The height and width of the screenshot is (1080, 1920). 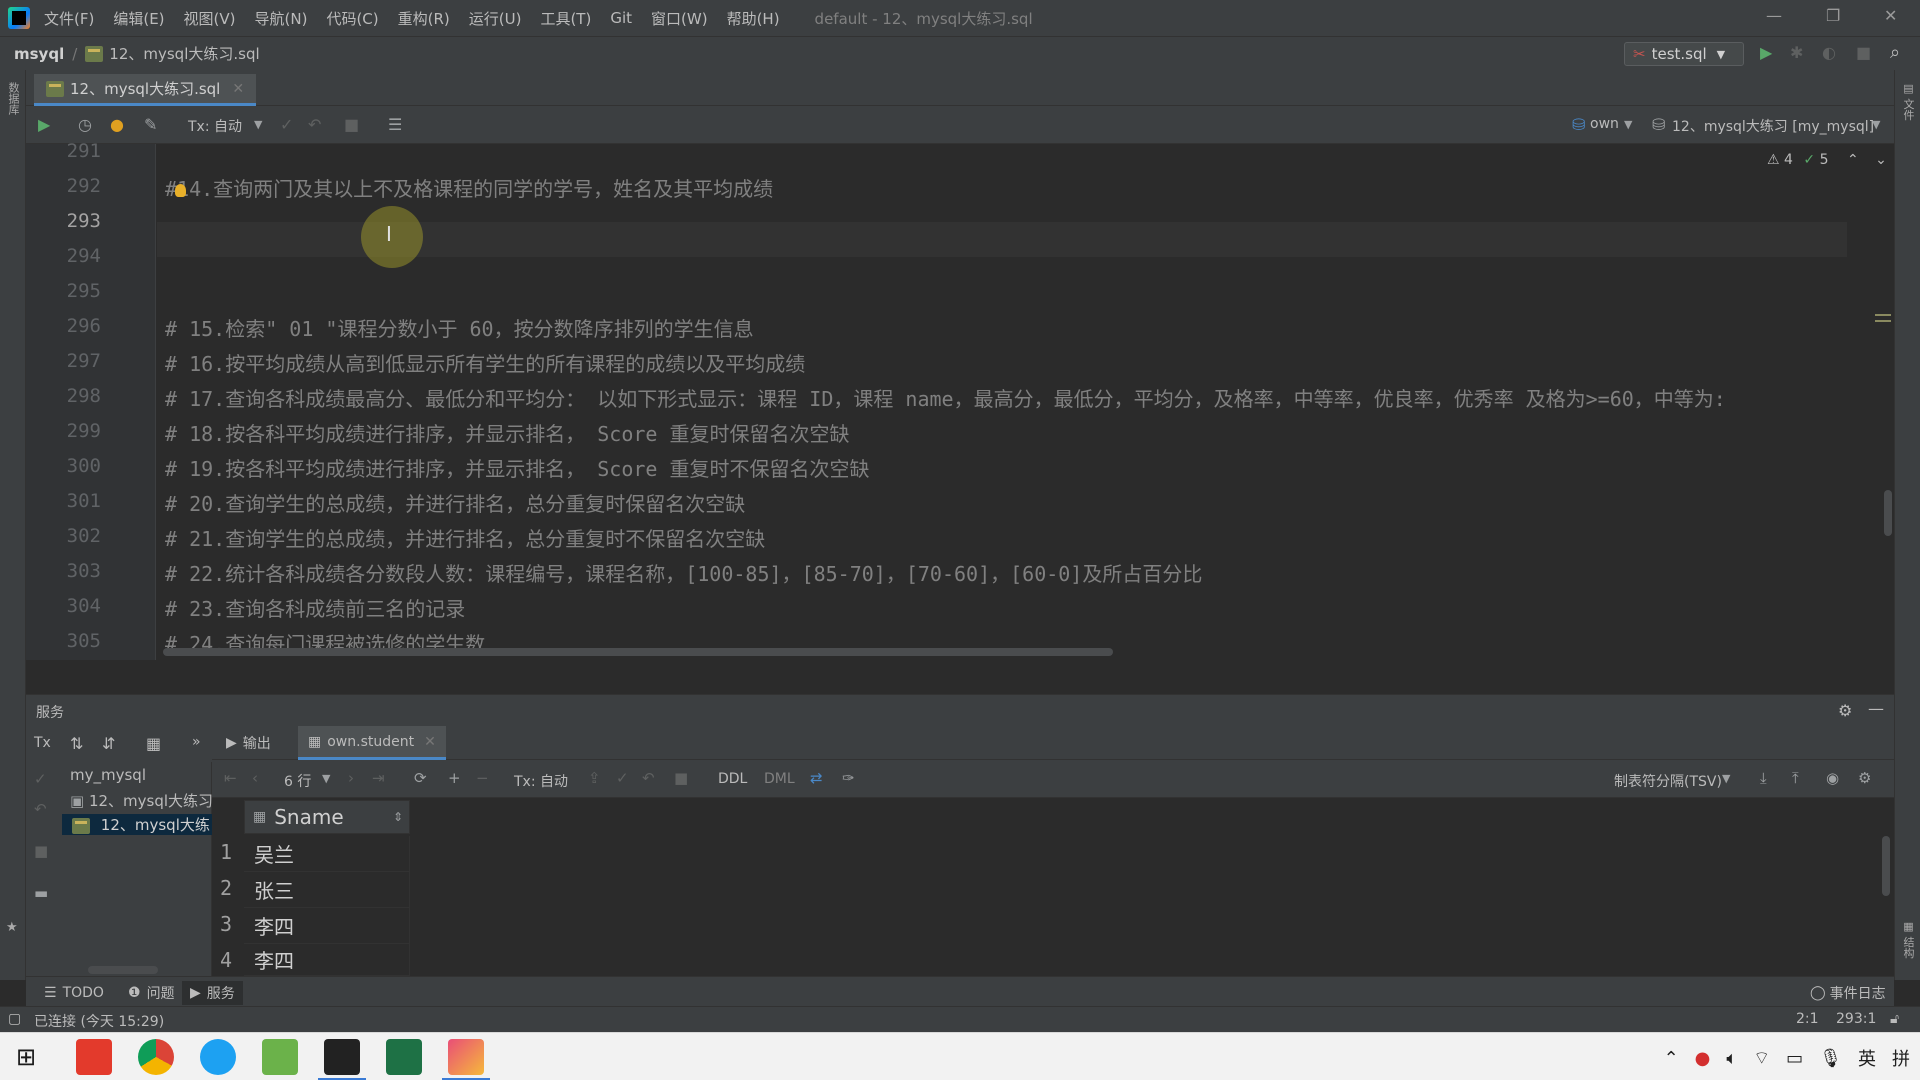 What do you see at coordinates (454, 778) in the screenshot?
I see `add-row-icon: +` at bounding box center [454, 778].